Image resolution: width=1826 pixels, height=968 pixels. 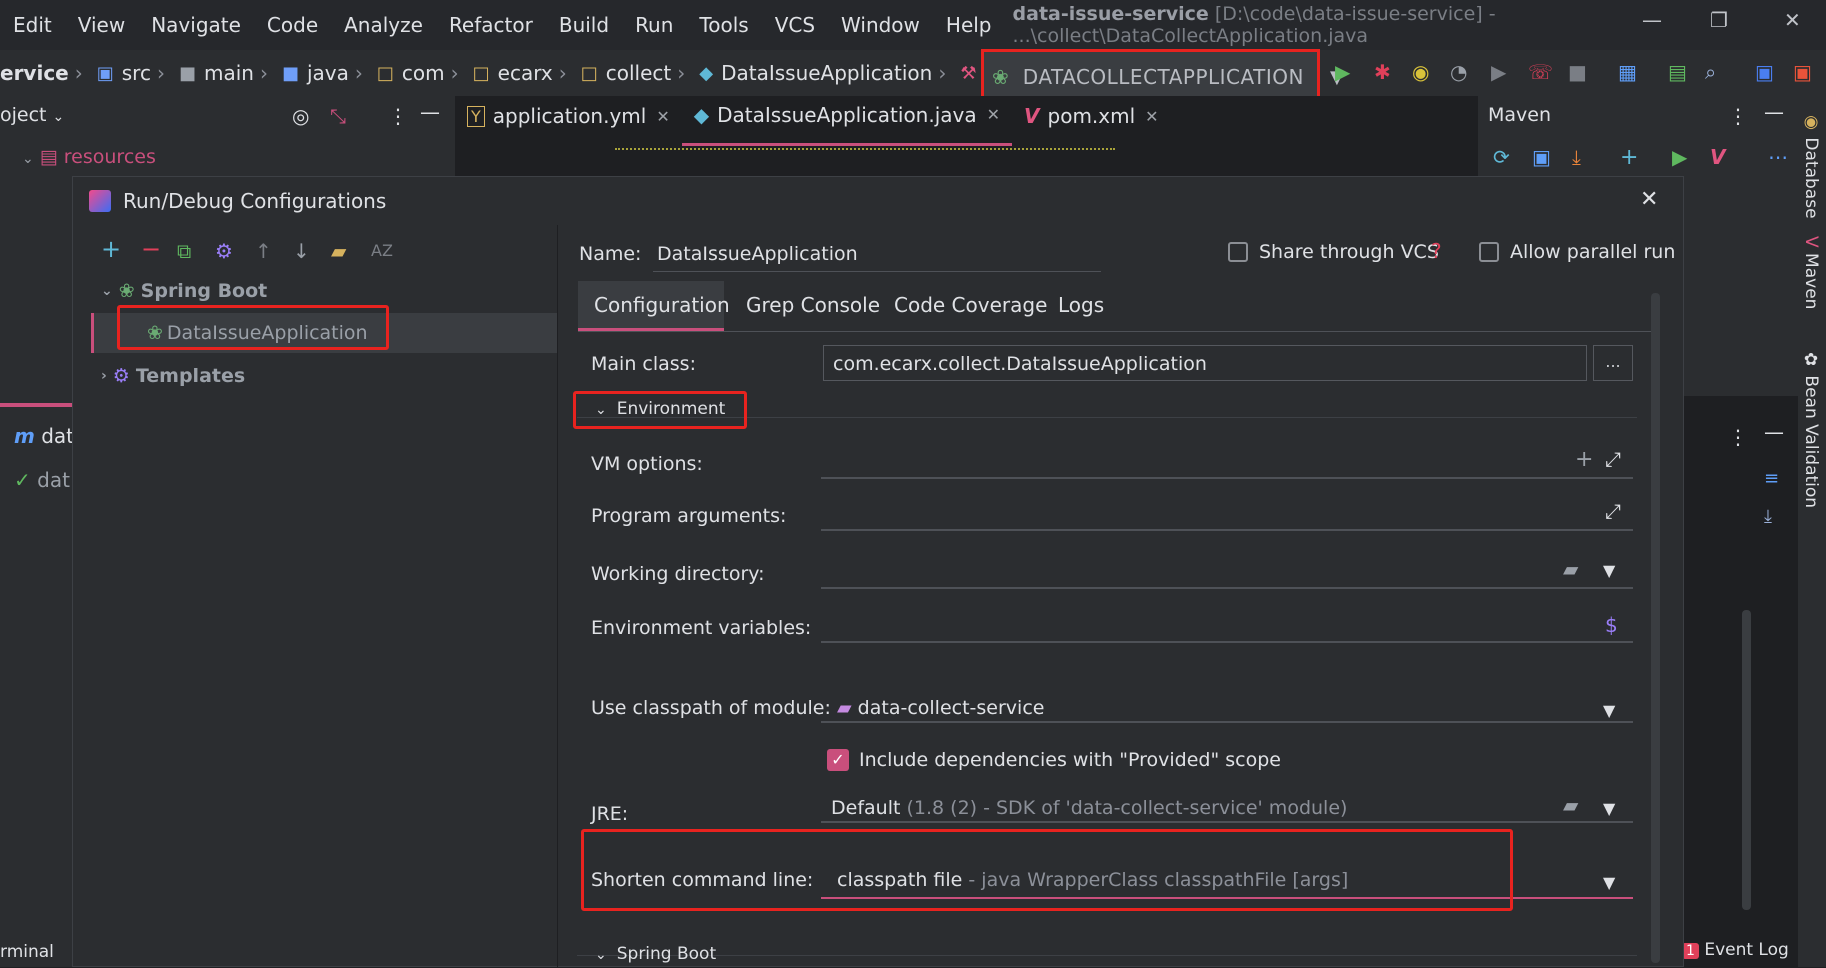 What do you see at coordinates (1768, 516) in the screenshot?
I see `scroll-end-icon: ⤓` at bounding box center [1768, 516].